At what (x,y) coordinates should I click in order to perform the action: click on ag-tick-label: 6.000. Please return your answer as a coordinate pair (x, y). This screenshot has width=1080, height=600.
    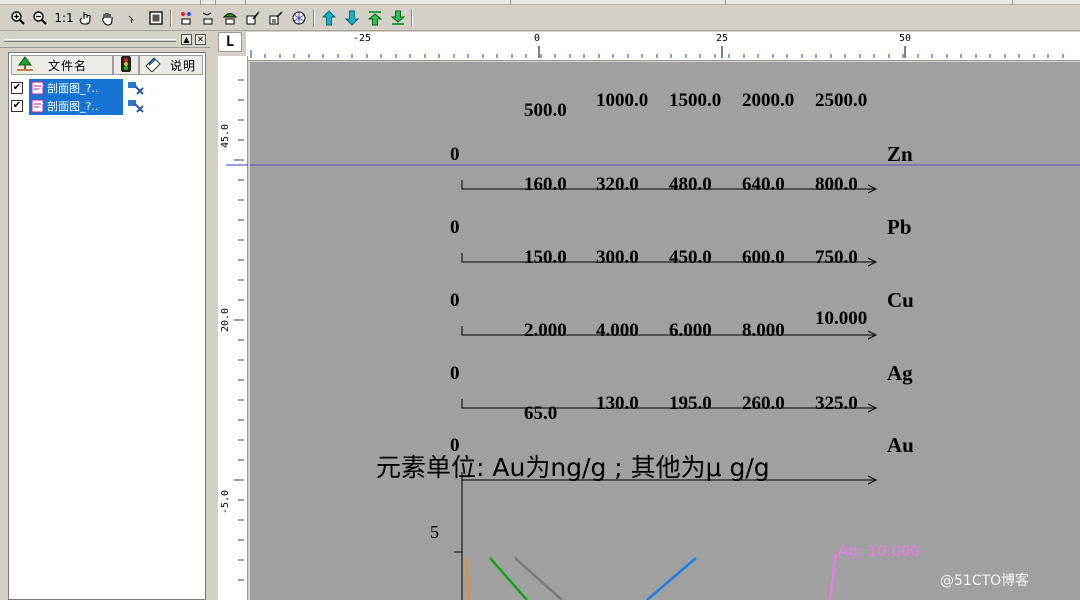
    Looking at the image, I should click on (690, 330).